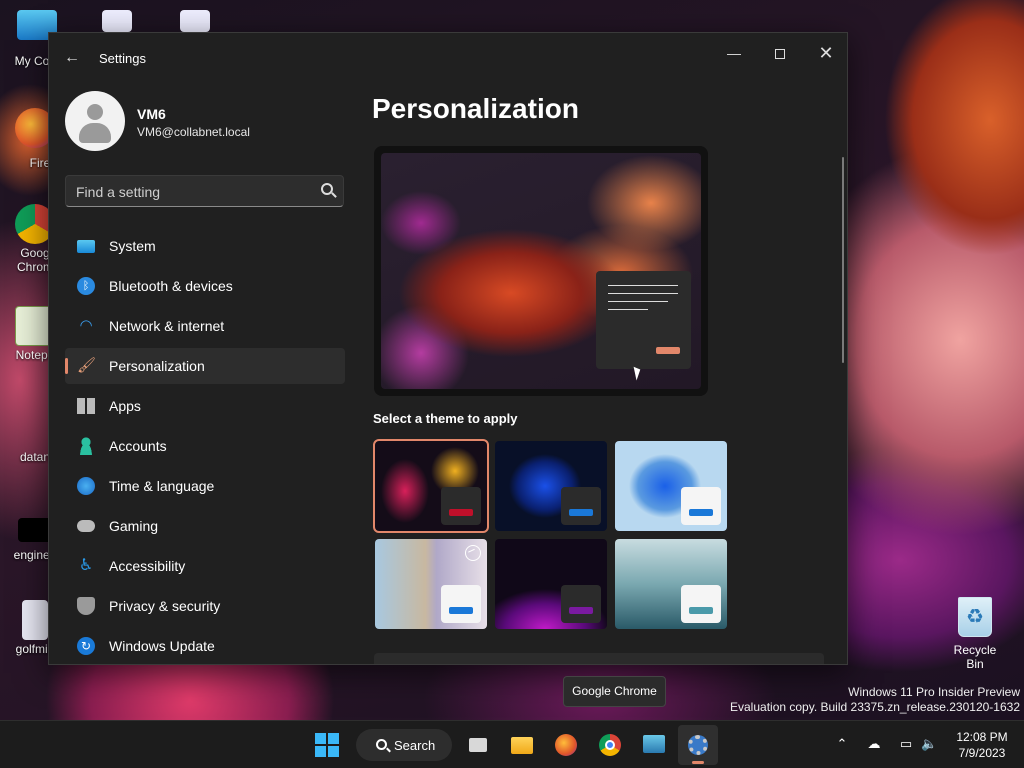 This screenshot has height=768, width=1024. What do you see at coordinates (975, 657) in the screenshot?
I see `recycle-bin-label: Recycle Bin` at bounding box center [975, 657].